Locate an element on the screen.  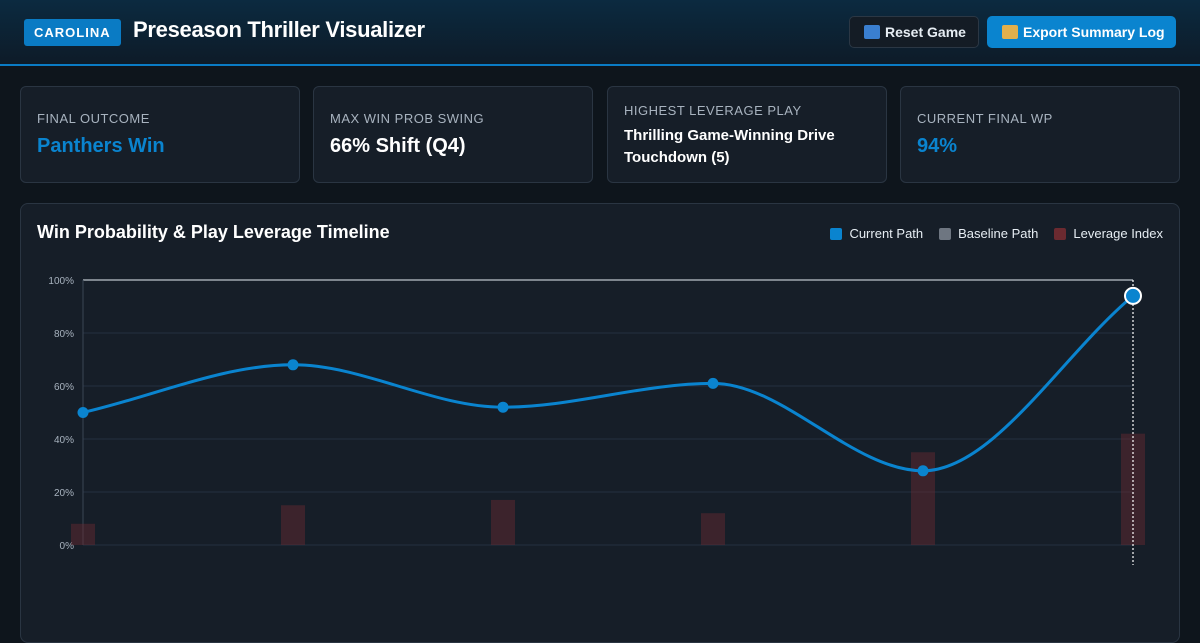
reset-game-label: Reset Game is located at coordinates (925, 32).